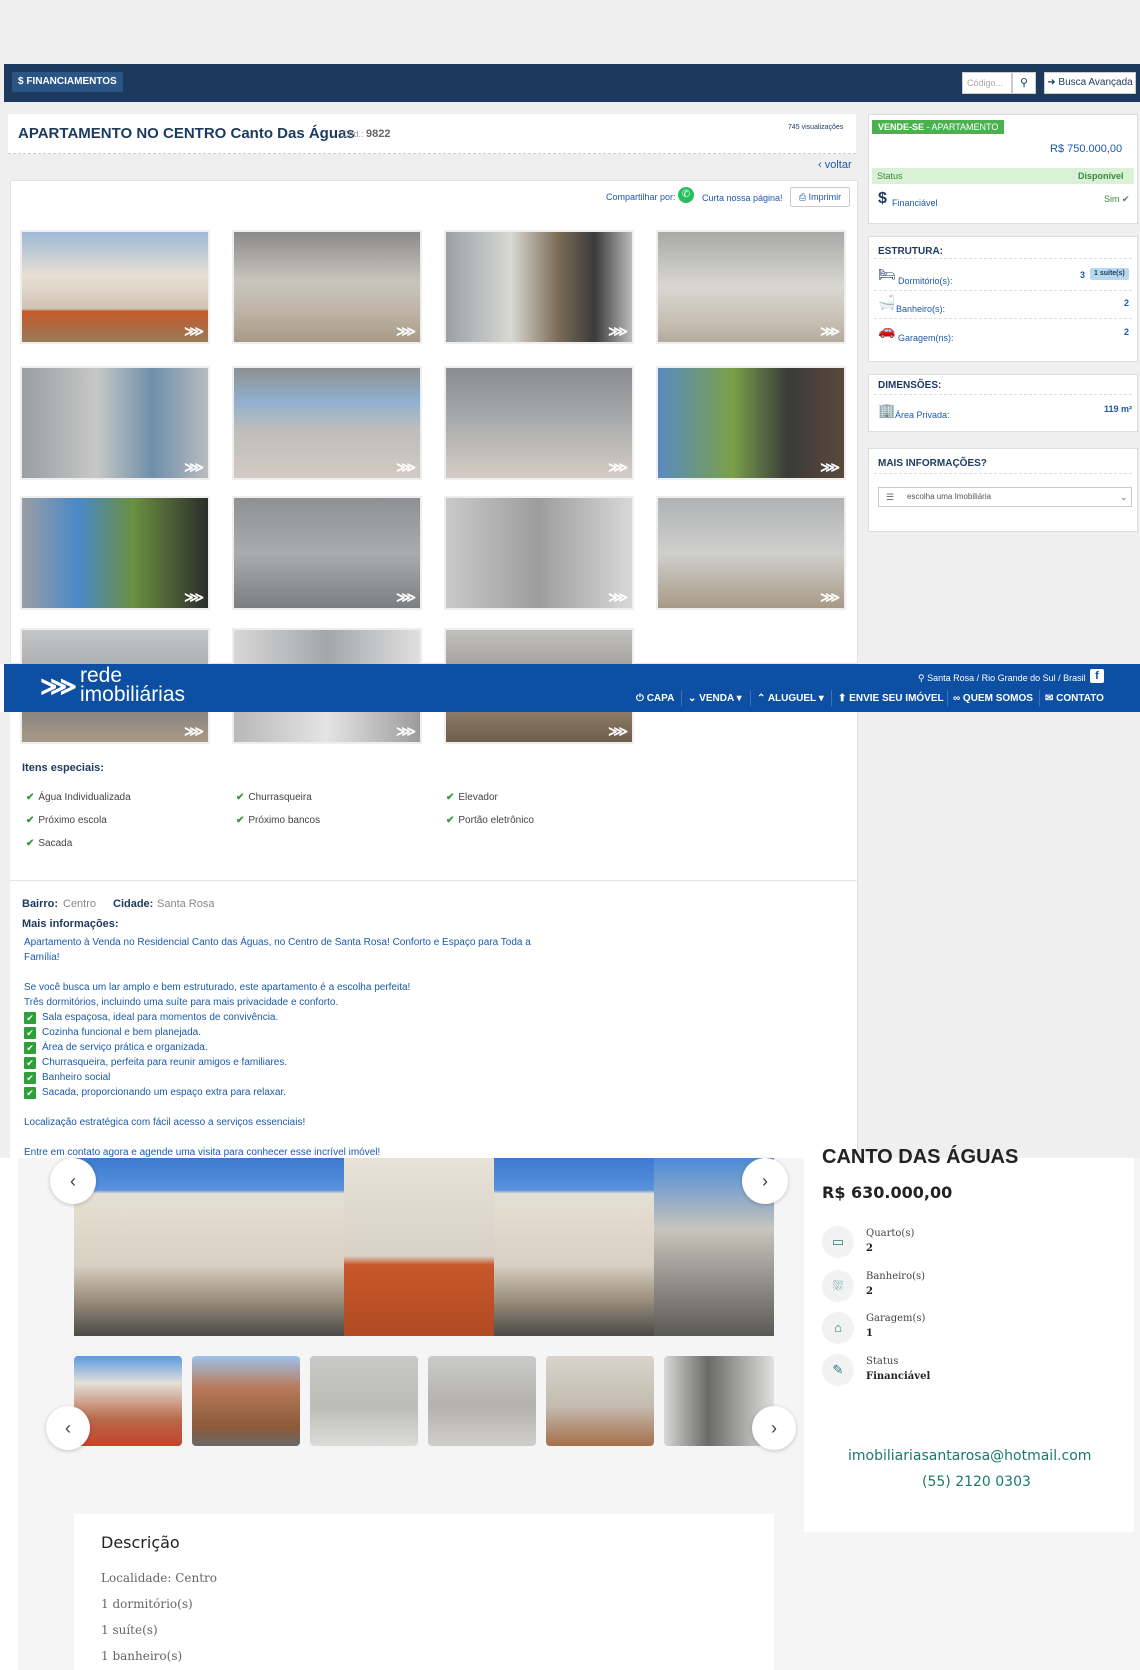  Describe the element at coordinates (1005, 497) in the screenshot. I see `imobiliaria-select: escolha uma Imobiliária` at that location.